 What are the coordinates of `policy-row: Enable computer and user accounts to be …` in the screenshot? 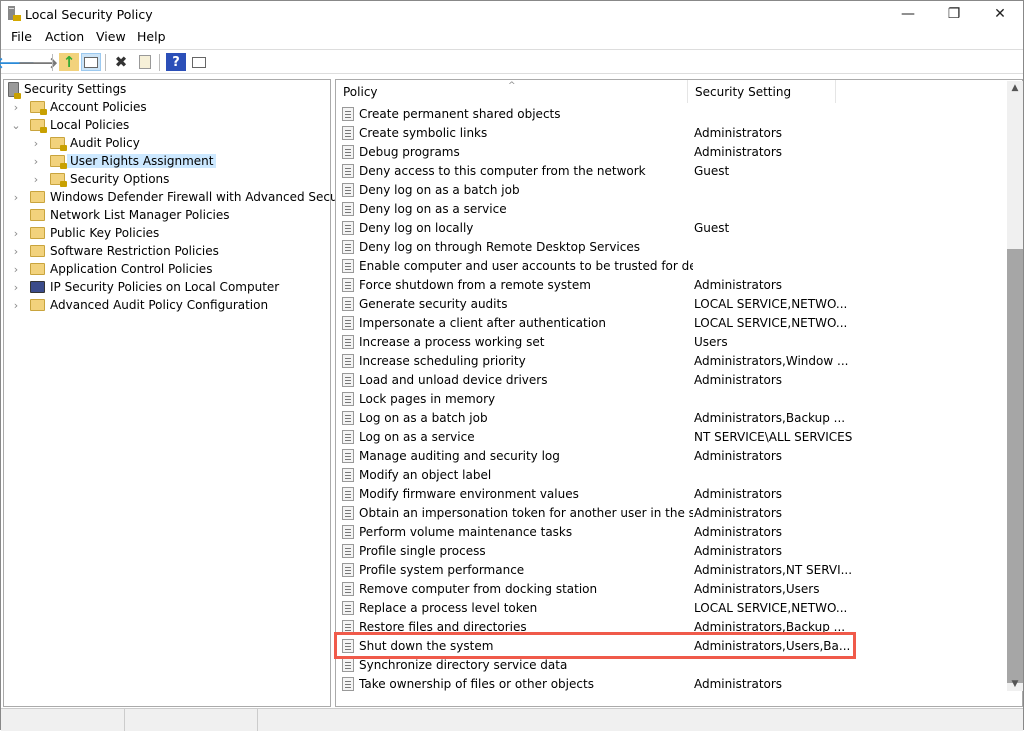 It's located at (672, 265).